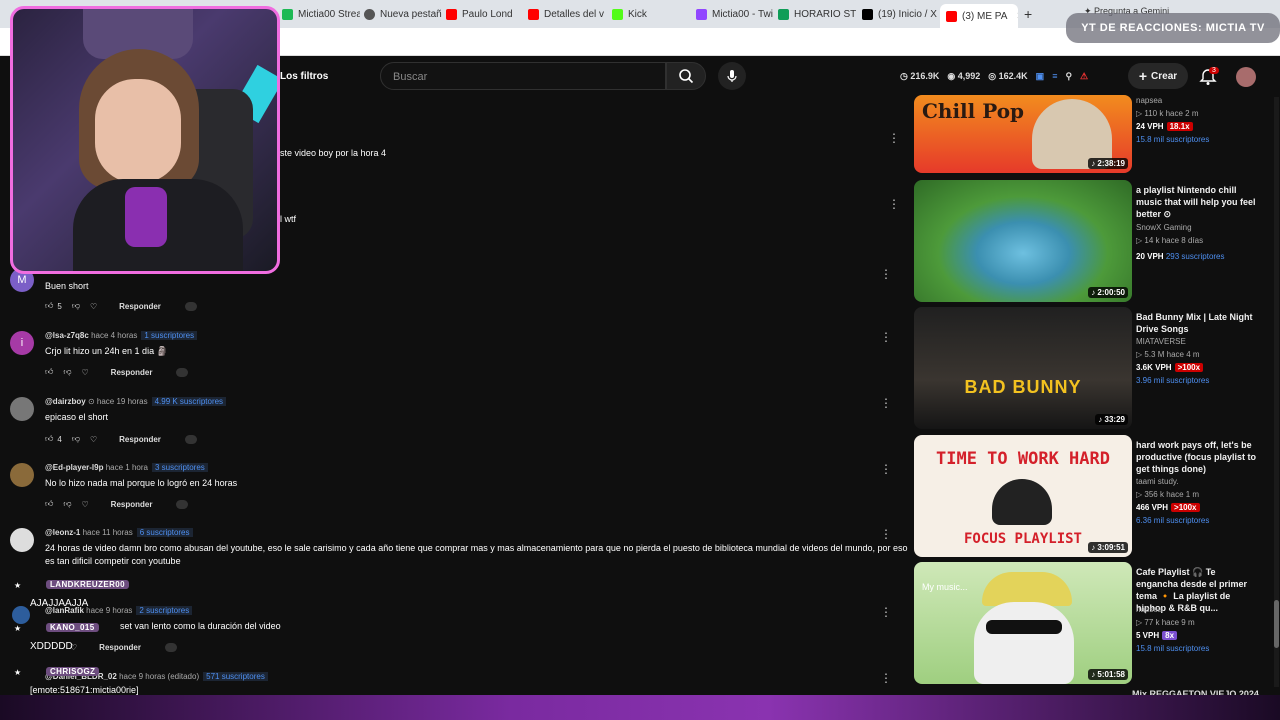 This screenshot has height=720, width=1280. Describe the element at coordinates (485, 14) in the screenshot. I see `browser-tab: Paulo Lond` at that location.